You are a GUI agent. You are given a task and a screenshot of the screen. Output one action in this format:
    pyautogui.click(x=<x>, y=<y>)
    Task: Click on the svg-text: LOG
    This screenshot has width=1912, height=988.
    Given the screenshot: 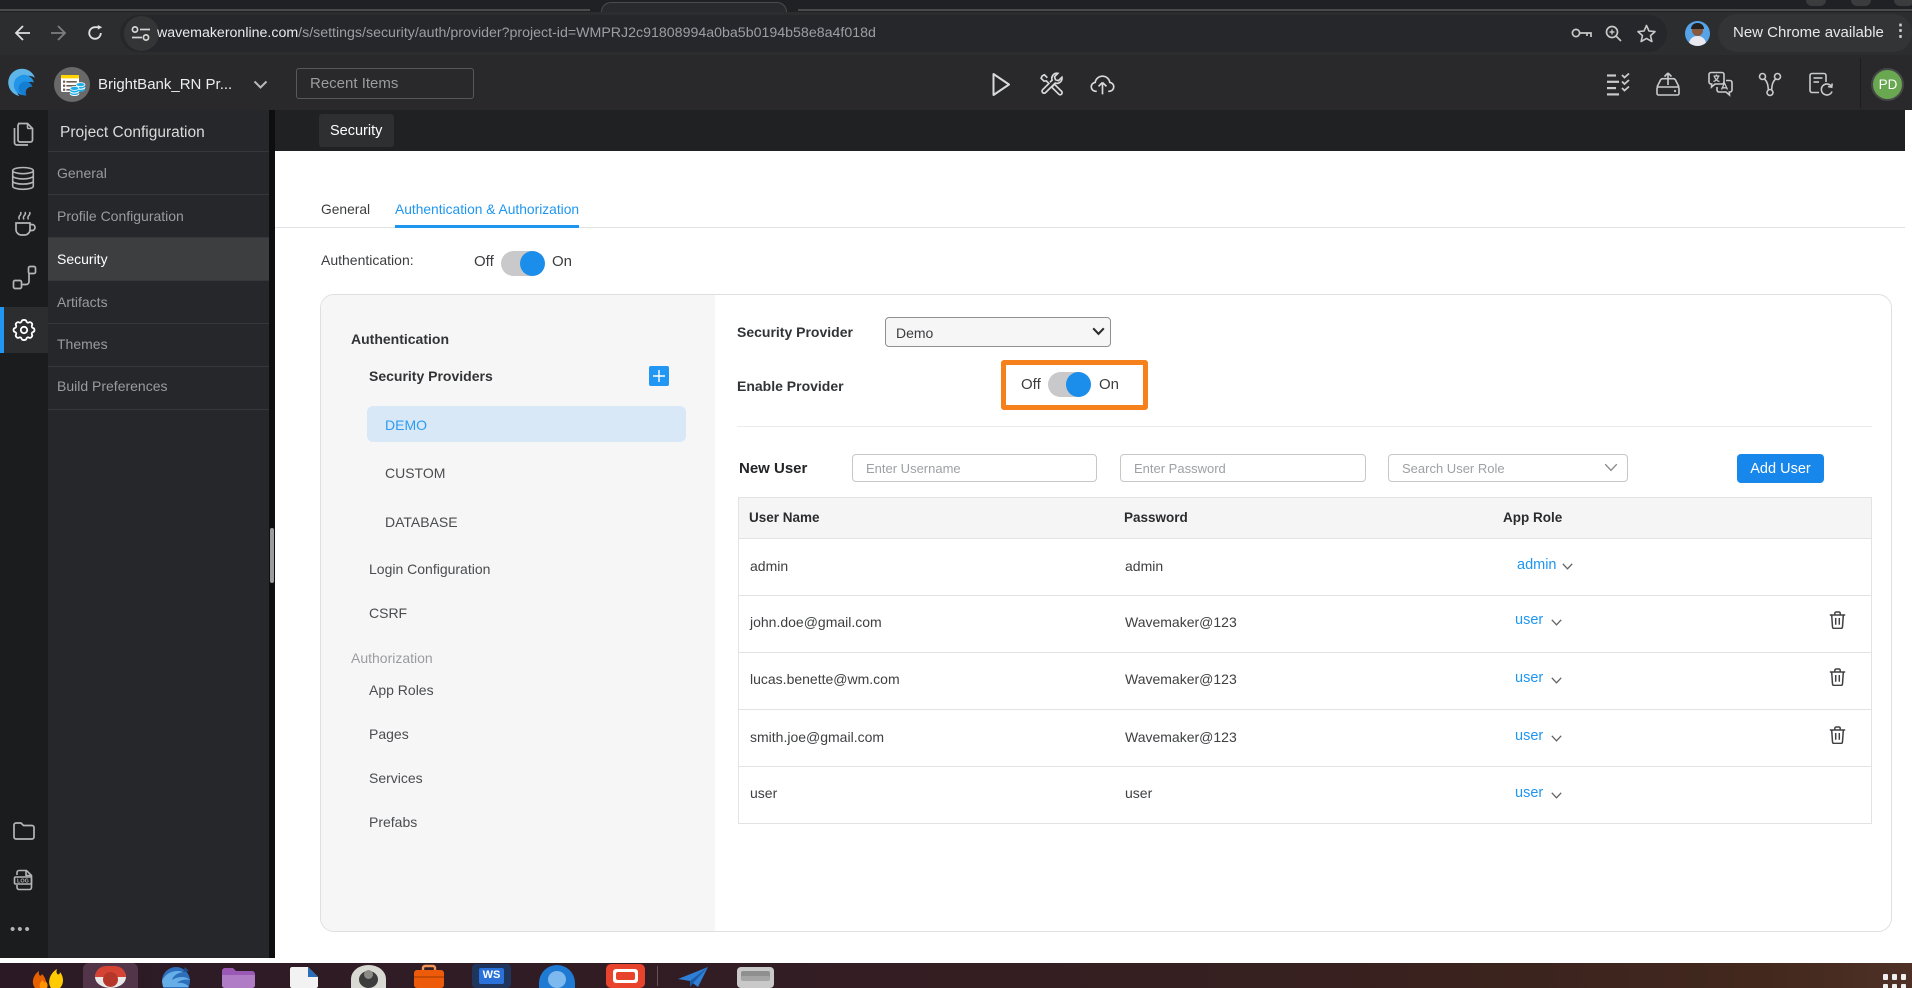 What is the action you would take?
    pyautogui.click(x=23, y=882)
    